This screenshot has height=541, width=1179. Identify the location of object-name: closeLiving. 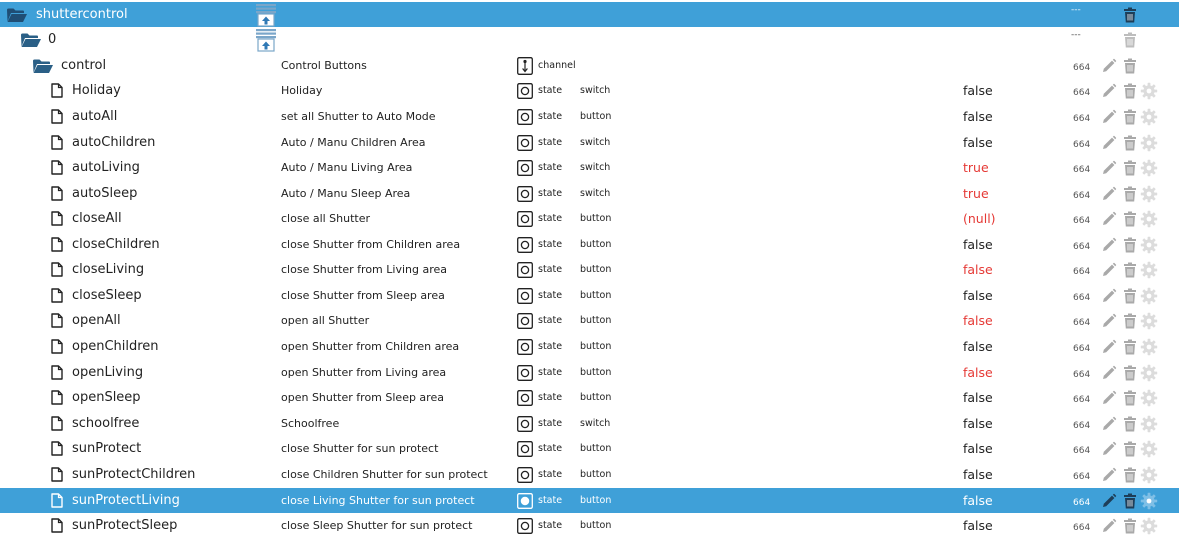
(108, 269).